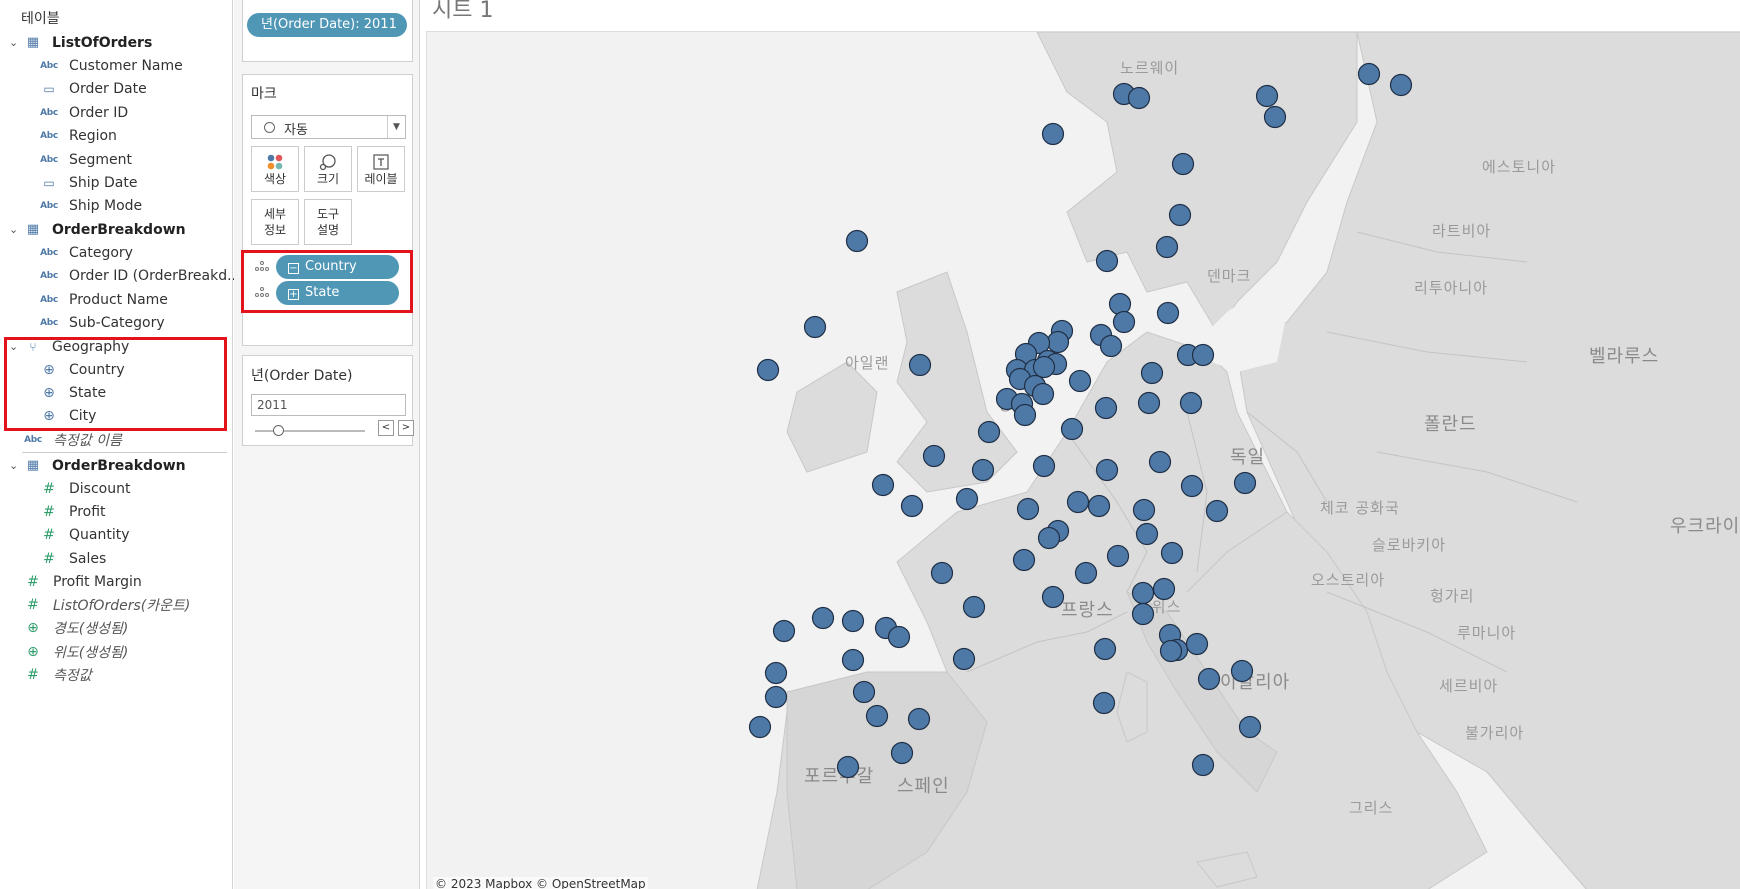 The width and height of the screenshot is (1740, 889). I want to click on year-prev-button: <, so click(386, 428).